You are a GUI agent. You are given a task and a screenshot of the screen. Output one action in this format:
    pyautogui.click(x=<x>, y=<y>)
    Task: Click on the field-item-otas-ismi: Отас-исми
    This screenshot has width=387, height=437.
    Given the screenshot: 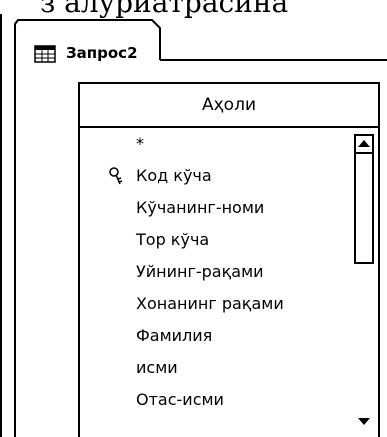 What is the action you would take?
    pyautogui.click(x=216, y=400)
    